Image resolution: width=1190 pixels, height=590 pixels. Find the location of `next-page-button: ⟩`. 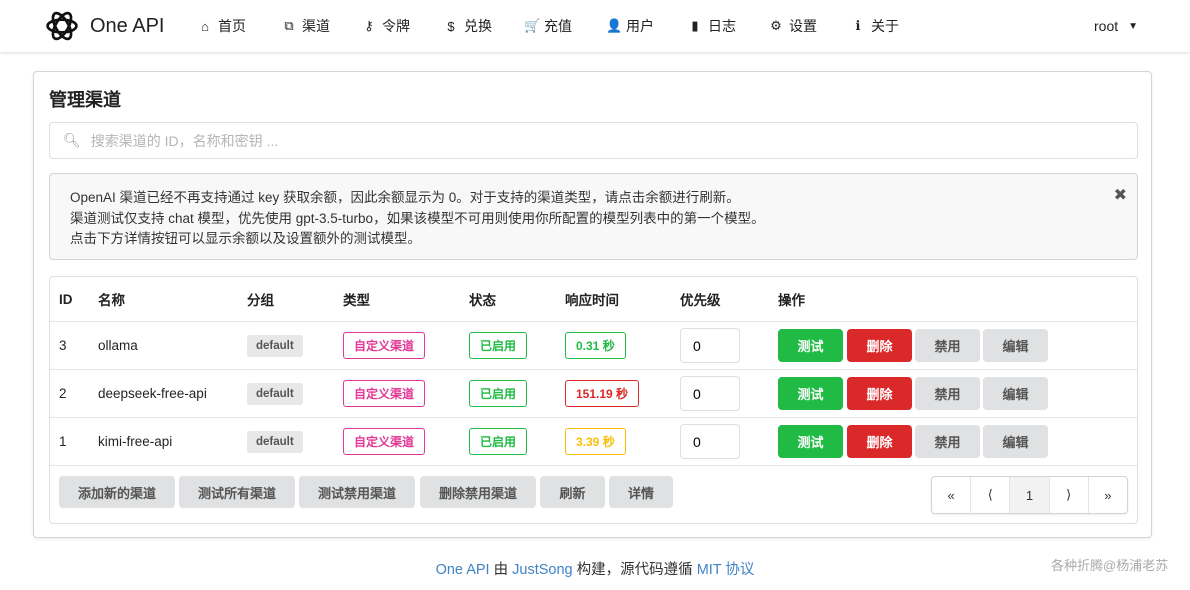

next-page-button: ⟩ is located at coordinates (1069, 495).